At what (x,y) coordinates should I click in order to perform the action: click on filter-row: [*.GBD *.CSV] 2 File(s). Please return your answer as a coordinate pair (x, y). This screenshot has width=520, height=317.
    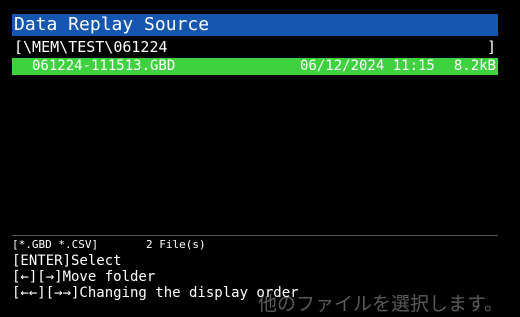
    Looking at the image, I should click on (255, 245).